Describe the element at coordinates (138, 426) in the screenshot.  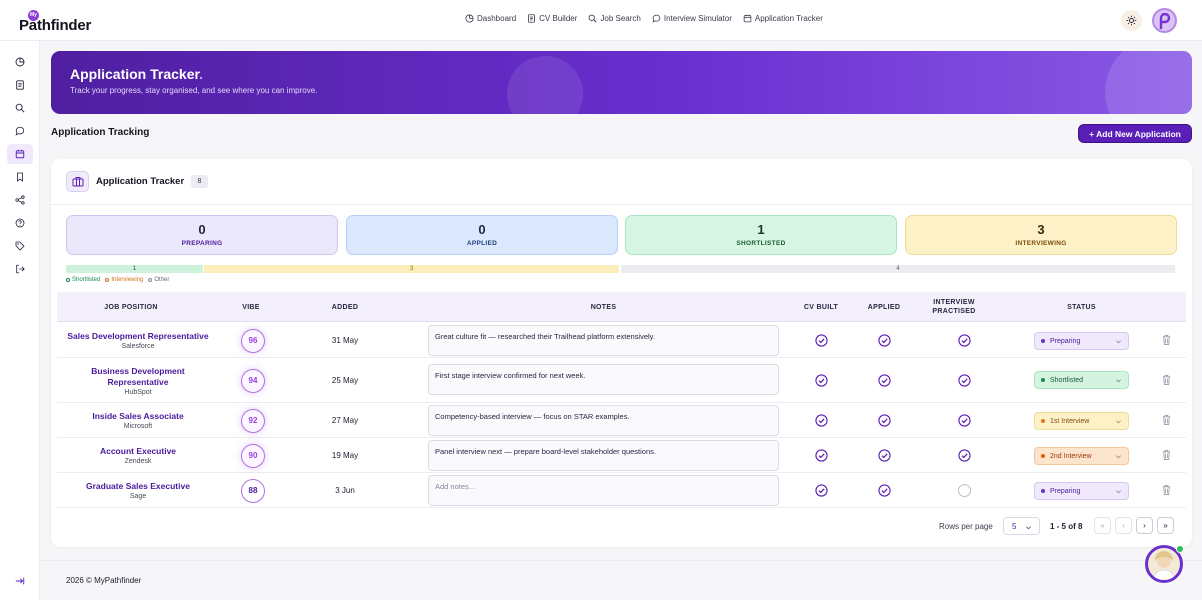
I see `company-name: Microsoft` at that location.